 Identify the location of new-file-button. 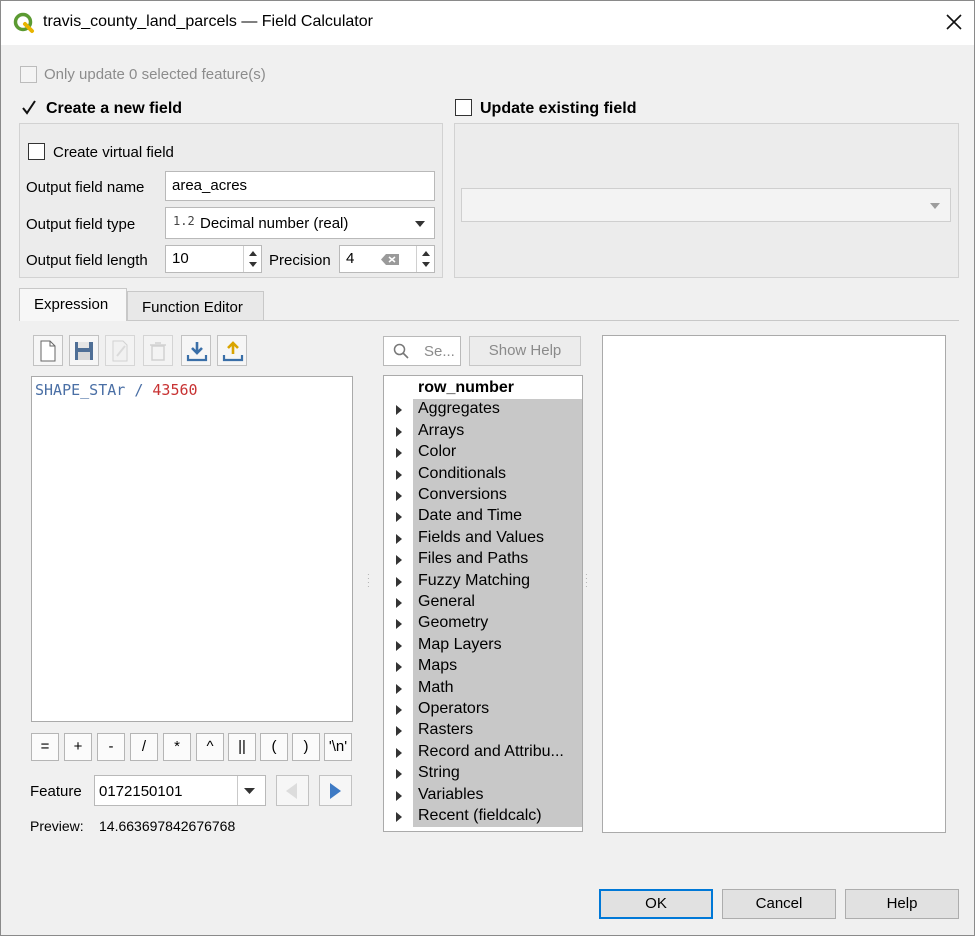
(48, 350).